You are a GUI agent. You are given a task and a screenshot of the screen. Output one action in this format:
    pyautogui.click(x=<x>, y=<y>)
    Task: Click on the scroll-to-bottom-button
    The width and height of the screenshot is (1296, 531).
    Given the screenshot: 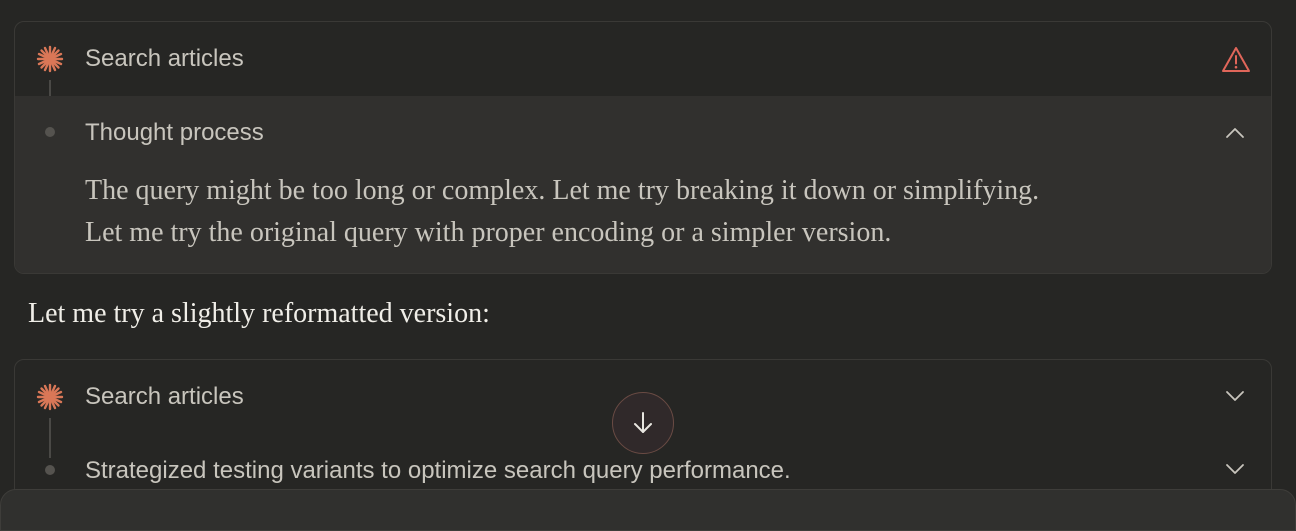 What is the action you would take?
    pyautogui.click(x=643, y=423)
    